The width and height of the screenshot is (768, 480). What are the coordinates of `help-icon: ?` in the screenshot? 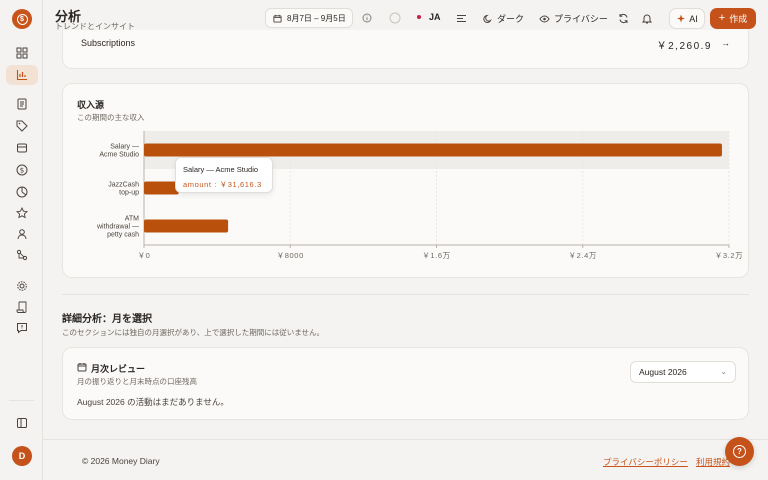 It's located at (739, 451).